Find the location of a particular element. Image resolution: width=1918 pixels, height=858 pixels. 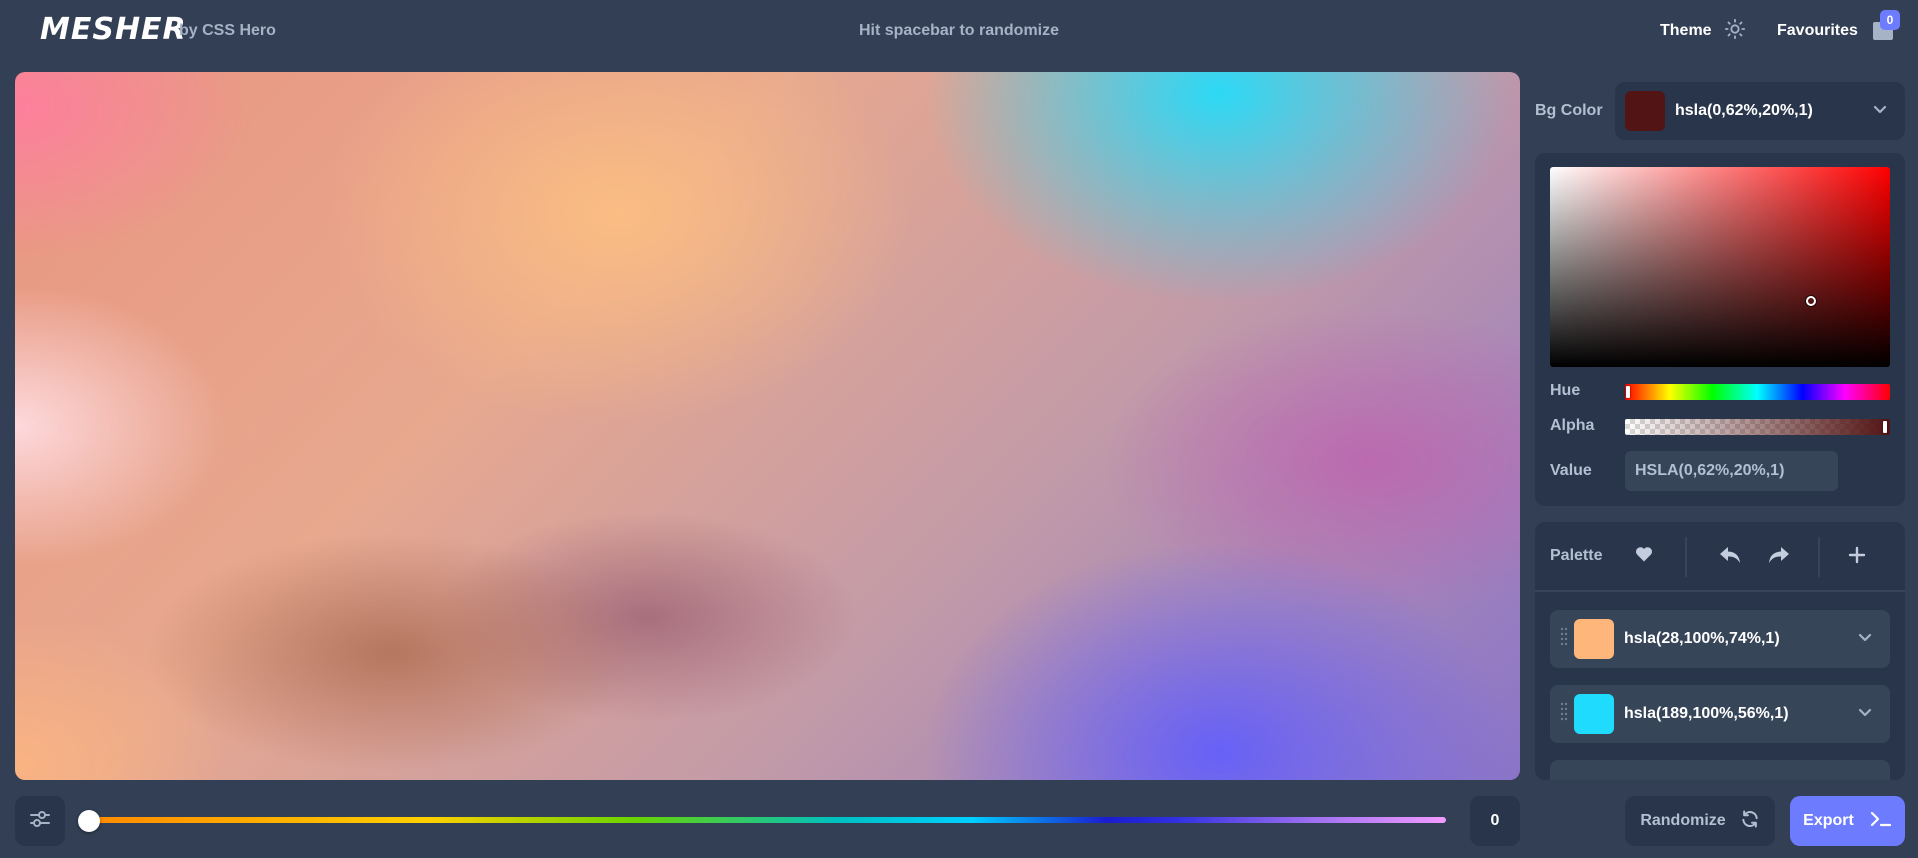

alpha-label: Alpha is located at coordinates (1572, 425).